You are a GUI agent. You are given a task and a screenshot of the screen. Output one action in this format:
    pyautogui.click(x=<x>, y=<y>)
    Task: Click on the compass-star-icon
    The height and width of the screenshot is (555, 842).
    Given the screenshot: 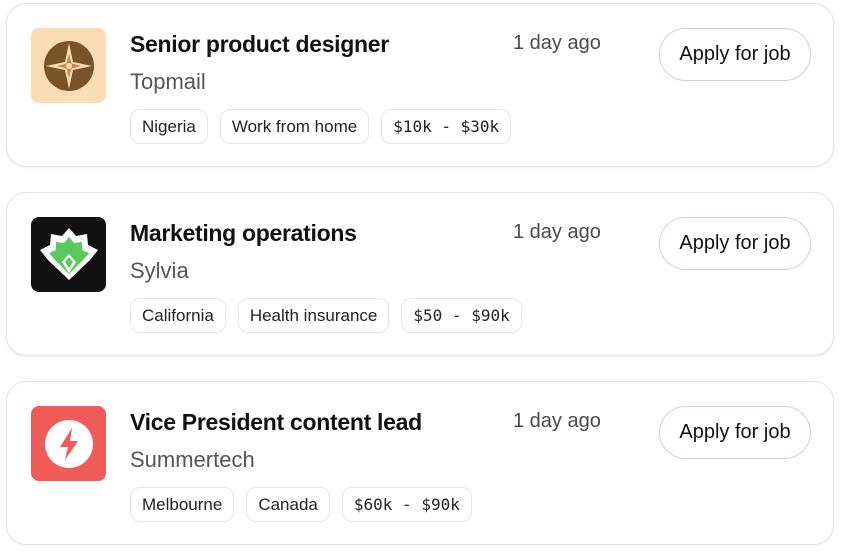 What is the action you would take?
    pyautogui.click(x=69, y=66)
    